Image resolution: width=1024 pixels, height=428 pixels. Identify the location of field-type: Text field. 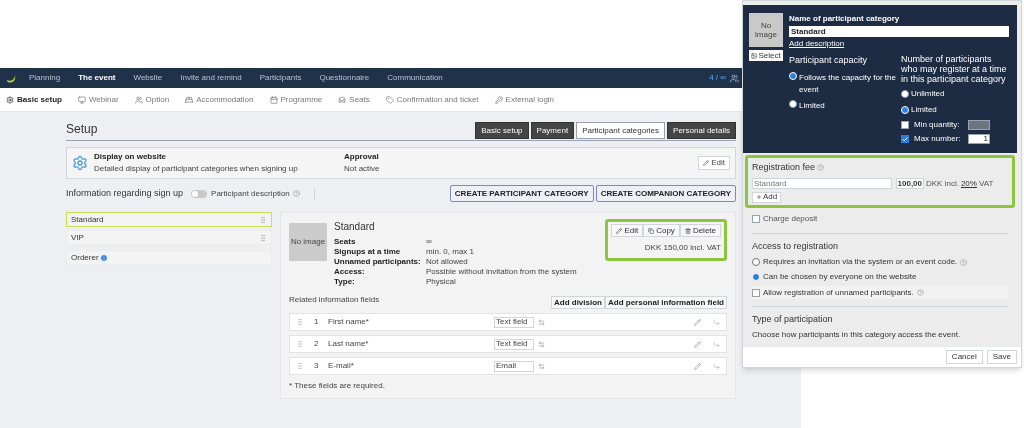
(514, 344).